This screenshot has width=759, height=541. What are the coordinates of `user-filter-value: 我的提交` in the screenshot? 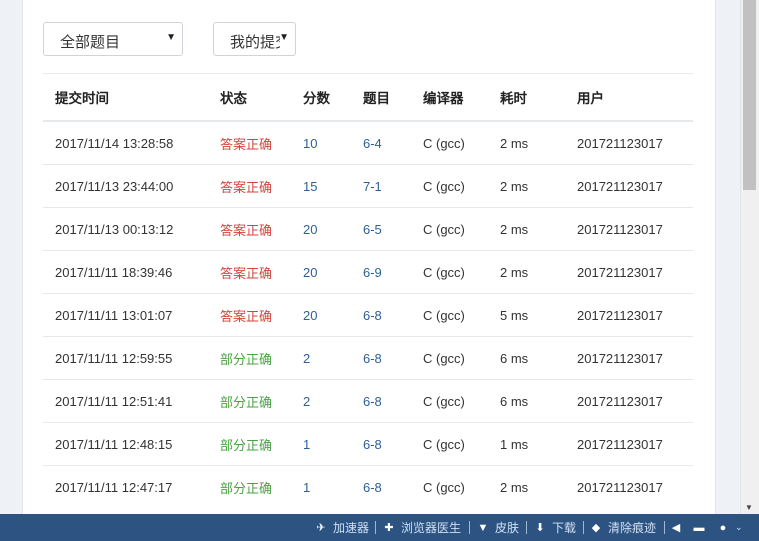 It's located at (255, 42).